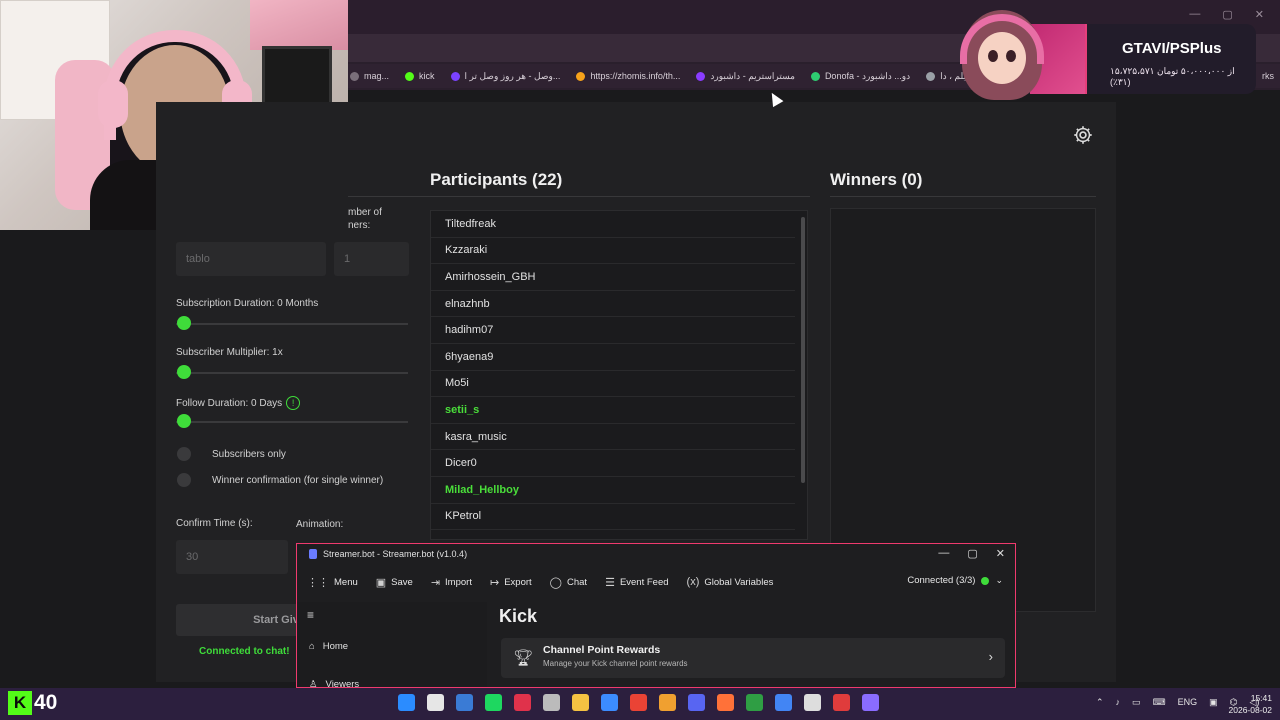 The width and height of the screenshot is (1280, 720). Describe the element at coordinates (293, 403) in the screenshot. I see `info-icon: !` at that location.